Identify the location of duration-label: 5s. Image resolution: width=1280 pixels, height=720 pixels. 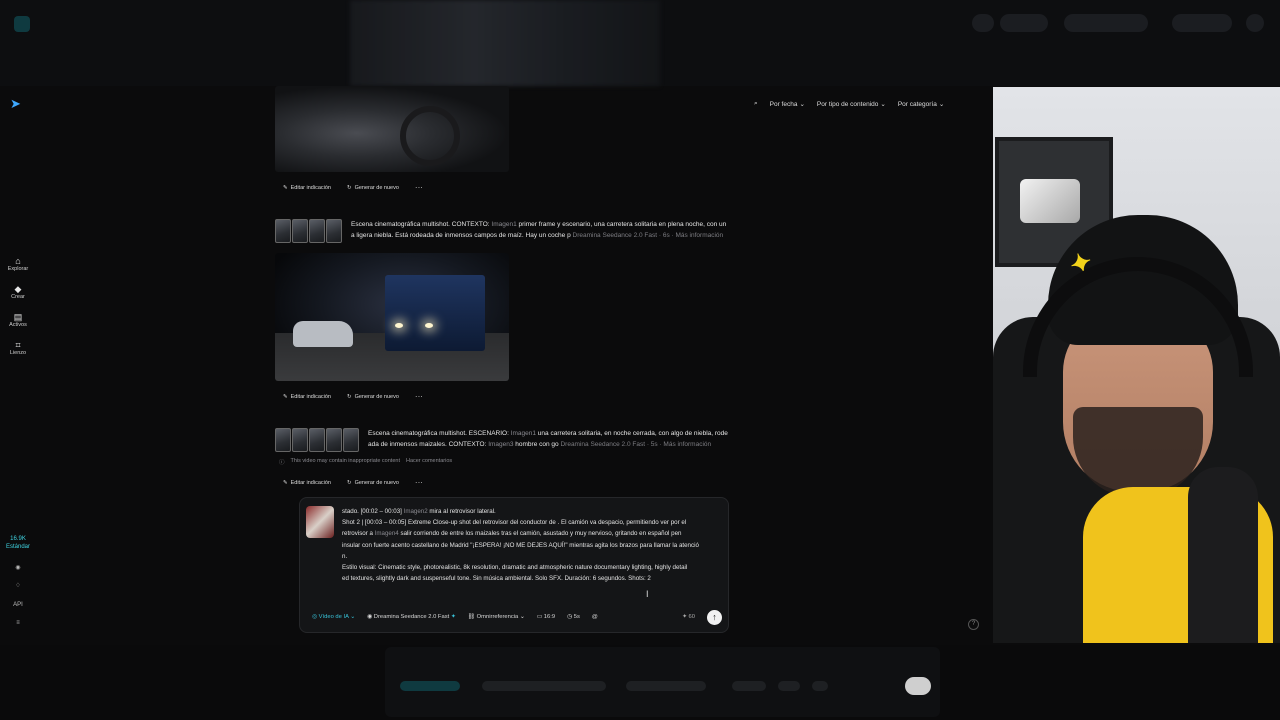
(576, 617).